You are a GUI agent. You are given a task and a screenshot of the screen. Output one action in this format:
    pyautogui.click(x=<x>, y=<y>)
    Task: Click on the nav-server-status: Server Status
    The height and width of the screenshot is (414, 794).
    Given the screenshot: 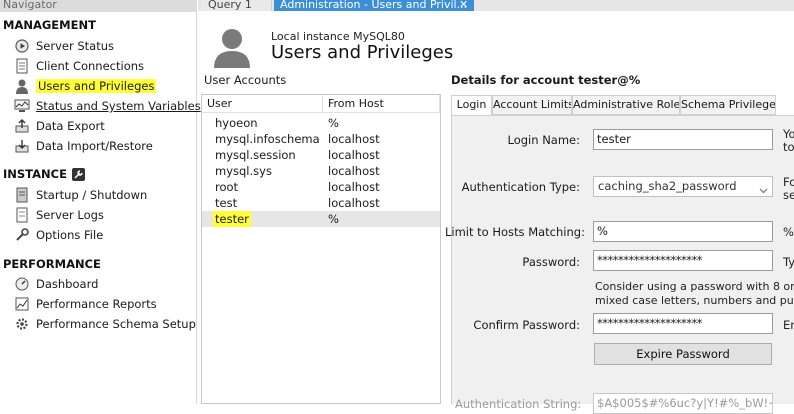 What is the action you would take?
    pyautogui.click(x=64, y=46)
    